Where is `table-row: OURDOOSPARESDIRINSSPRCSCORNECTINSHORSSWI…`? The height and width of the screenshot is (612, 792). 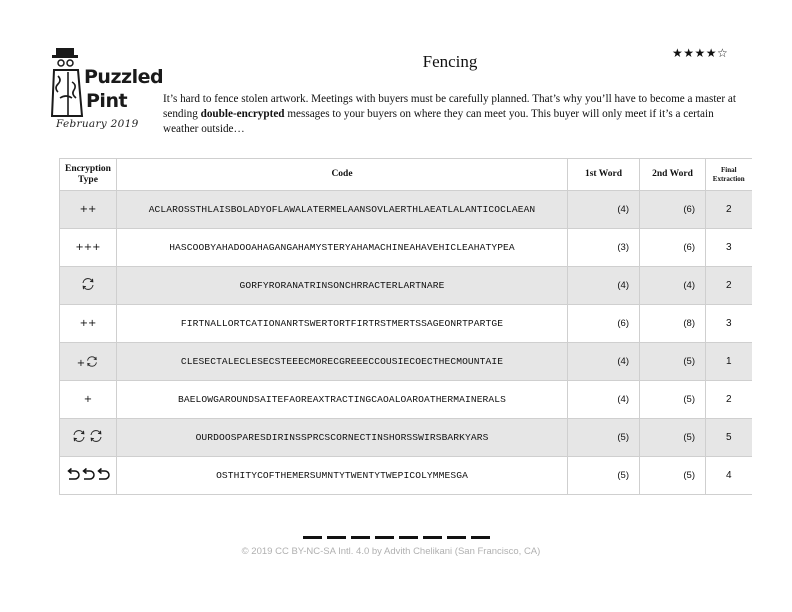
table-row: OURDOOSPARESDIRINSSPRCSCORNECTINSHORSSWI… is located at coordinates (405, 437).